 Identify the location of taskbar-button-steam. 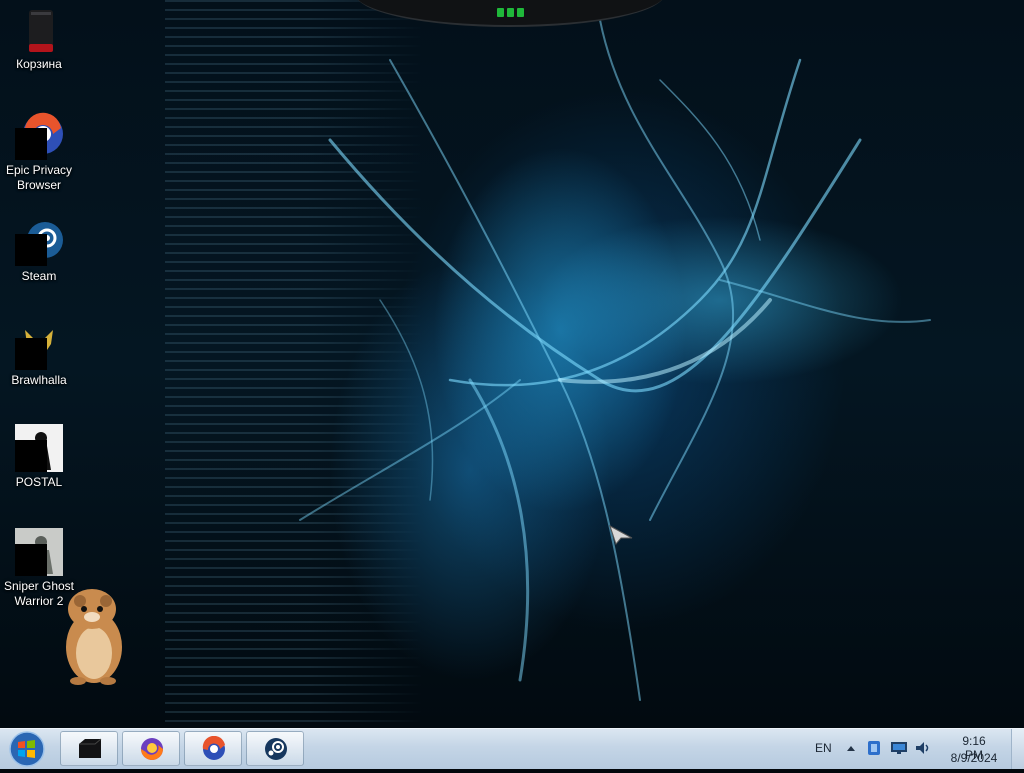
(275, 748).